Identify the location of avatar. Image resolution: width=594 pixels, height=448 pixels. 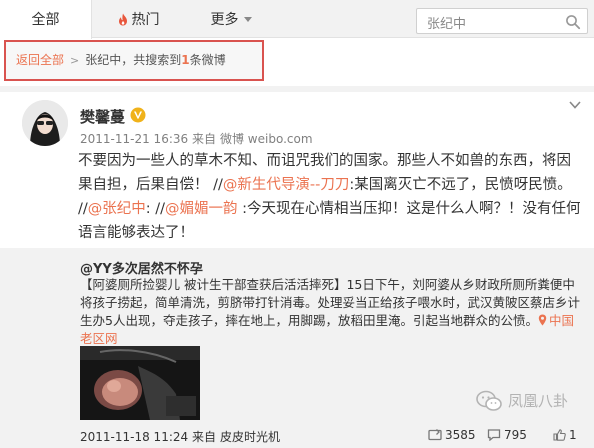
(45, 123).